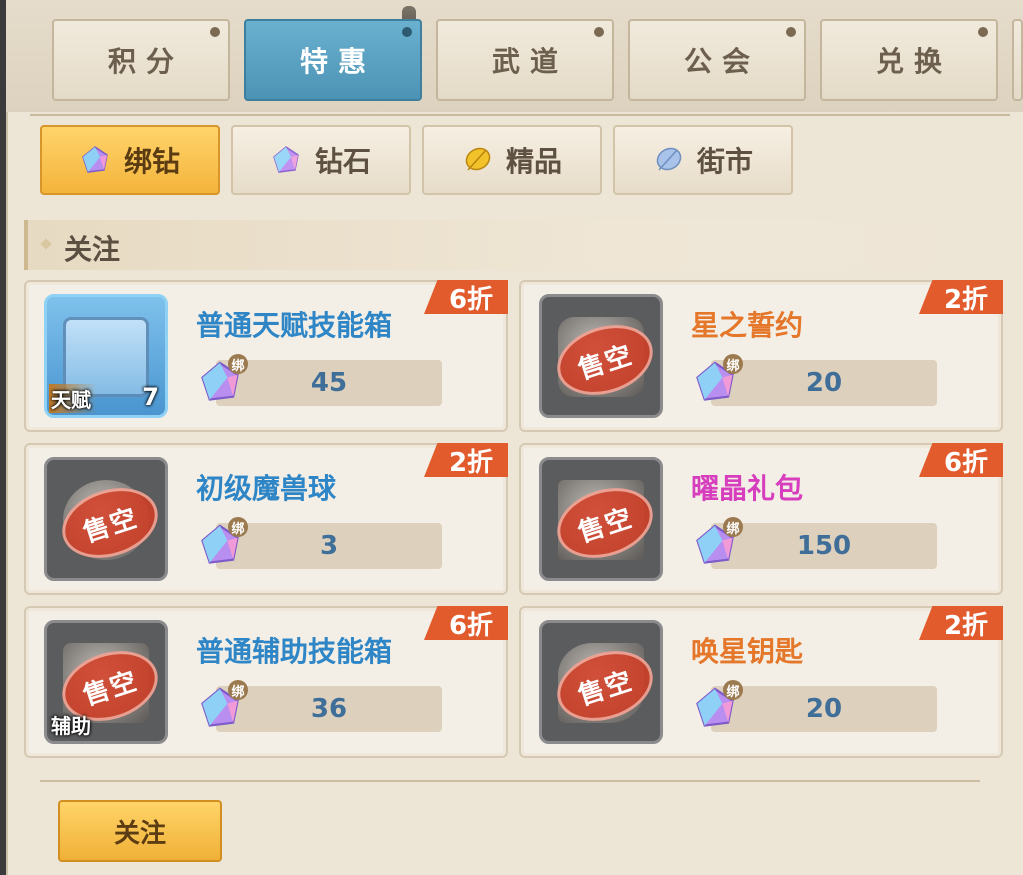 The width and height of the screenshot is (1023, 875). What do you see at coordinates (913, 61) in the screenshot?
I see `tab-label: 兑换` at bounding box center [913, 61].